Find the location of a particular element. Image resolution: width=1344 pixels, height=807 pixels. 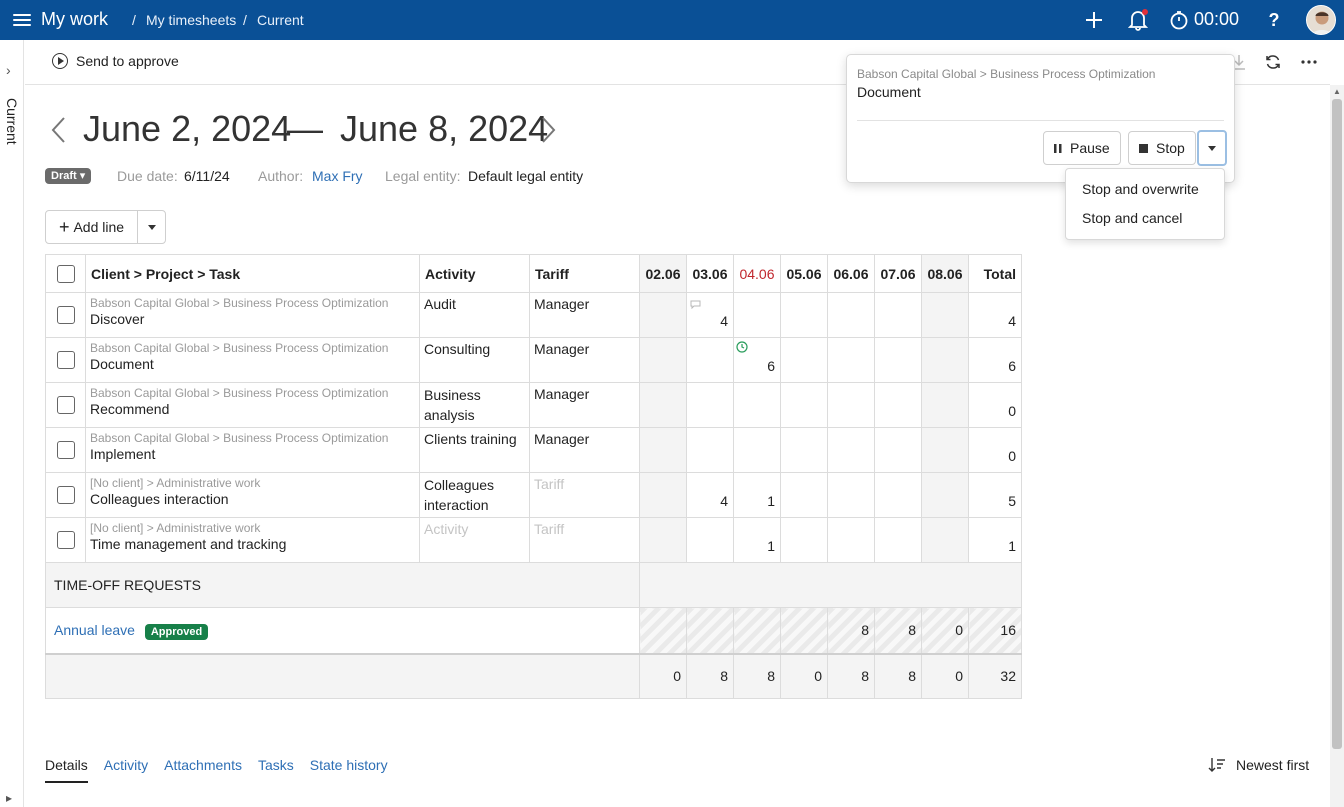

timer-display: 00:00 is located at coordinates (1216, 19).